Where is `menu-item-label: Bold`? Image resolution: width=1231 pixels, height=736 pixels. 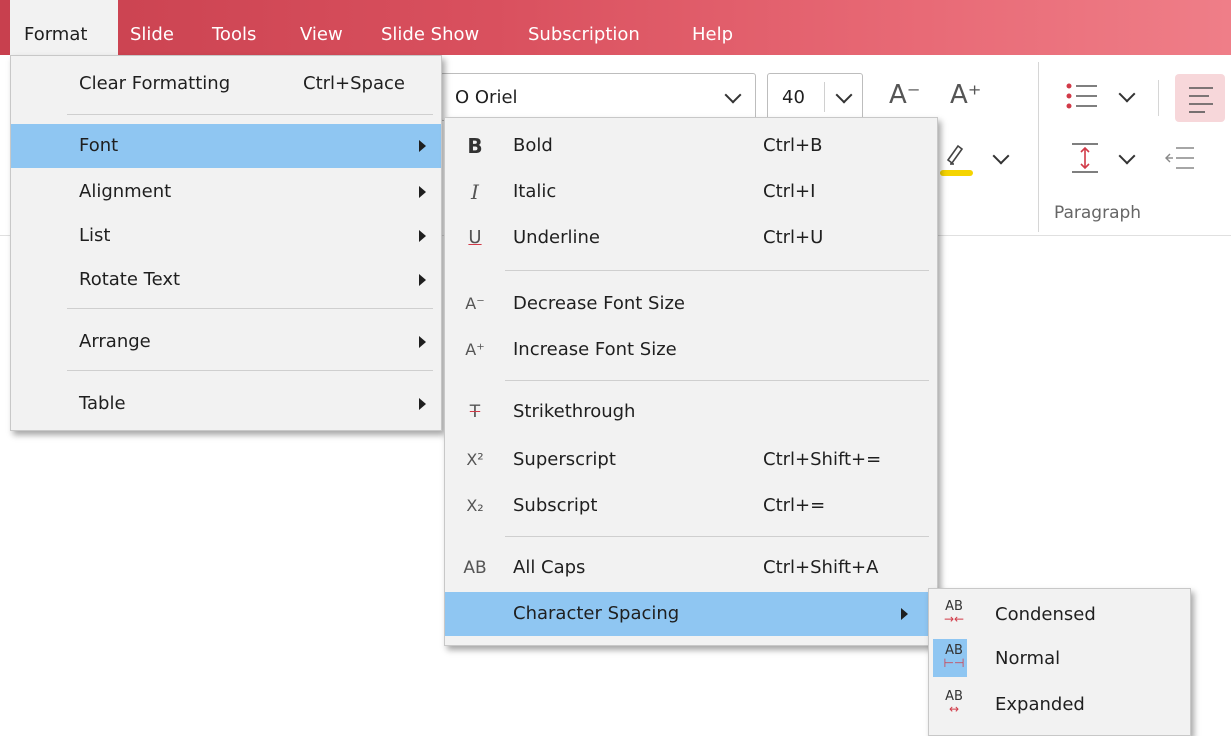 menu-item-label: Bold is located at coordinates (533, 145).